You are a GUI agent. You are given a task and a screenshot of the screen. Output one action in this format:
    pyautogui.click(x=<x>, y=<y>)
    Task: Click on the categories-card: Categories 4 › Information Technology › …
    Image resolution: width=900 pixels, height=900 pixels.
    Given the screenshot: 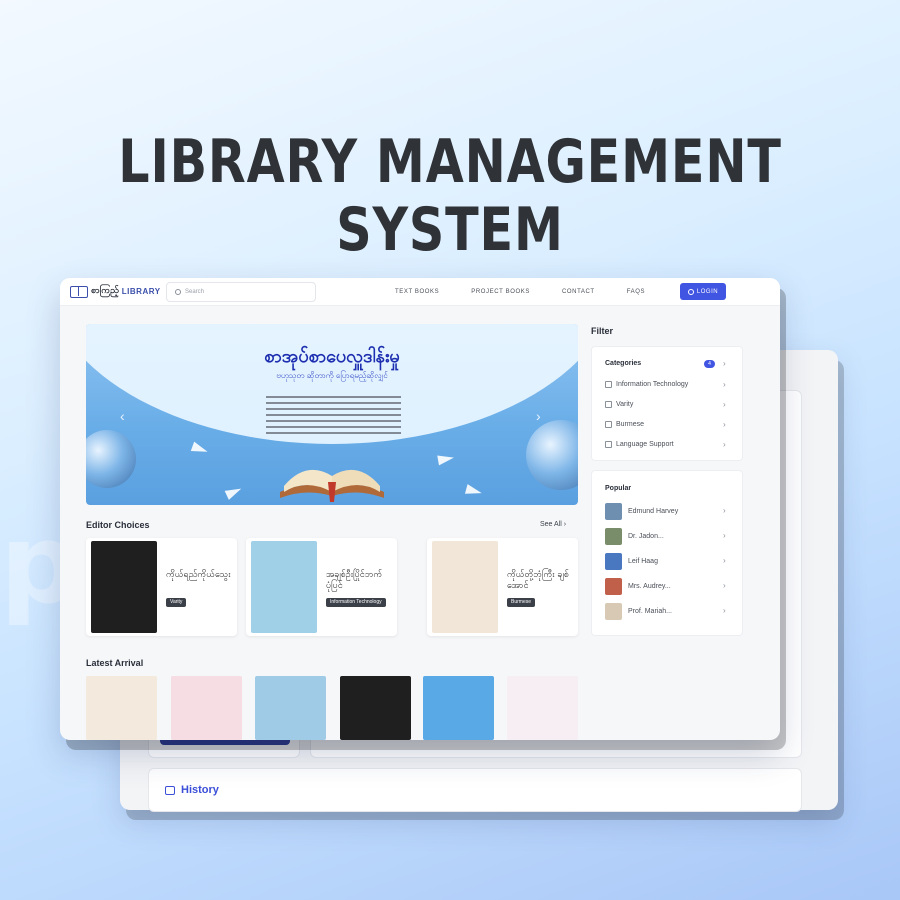 What is the action you would take?
    pyautogui.click(x=667, y=403)
    